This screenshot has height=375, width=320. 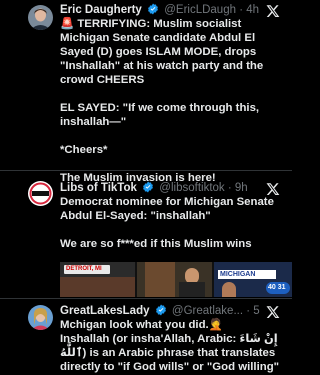 I want to click on post-paragraph: Mchigan look what you did.🤦, so click(x=141, y=325).